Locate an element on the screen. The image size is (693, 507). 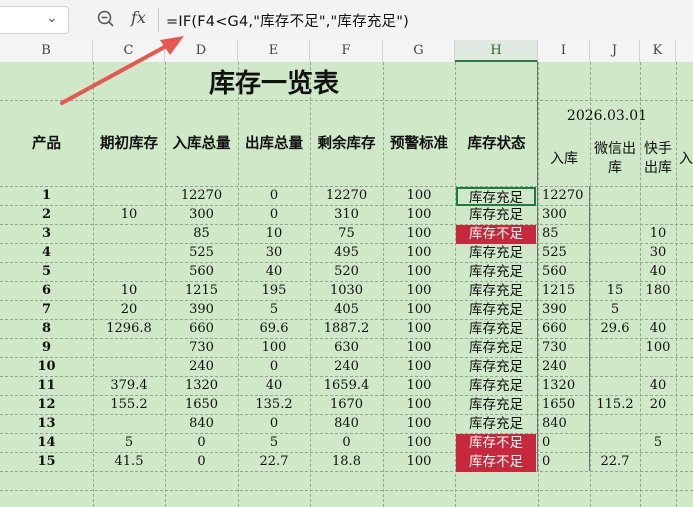
annotation-arrow-icon is located at coordinates (122, 70).